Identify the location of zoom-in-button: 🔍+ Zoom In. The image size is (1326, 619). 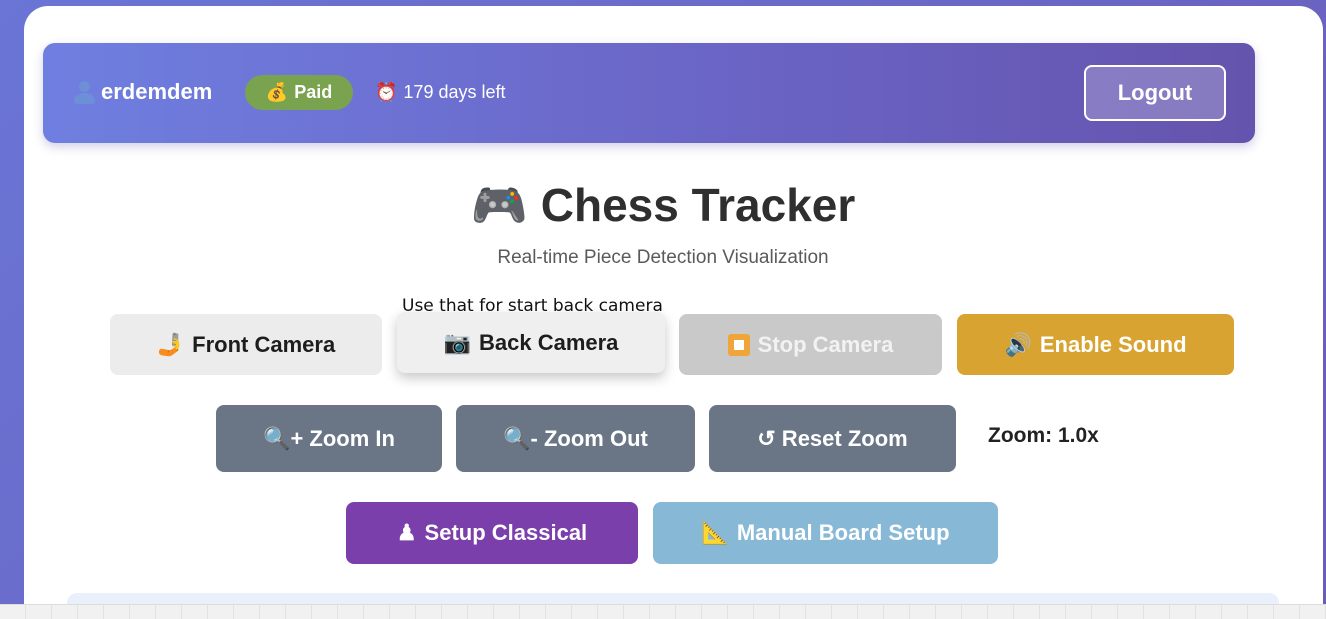
(329, 438).